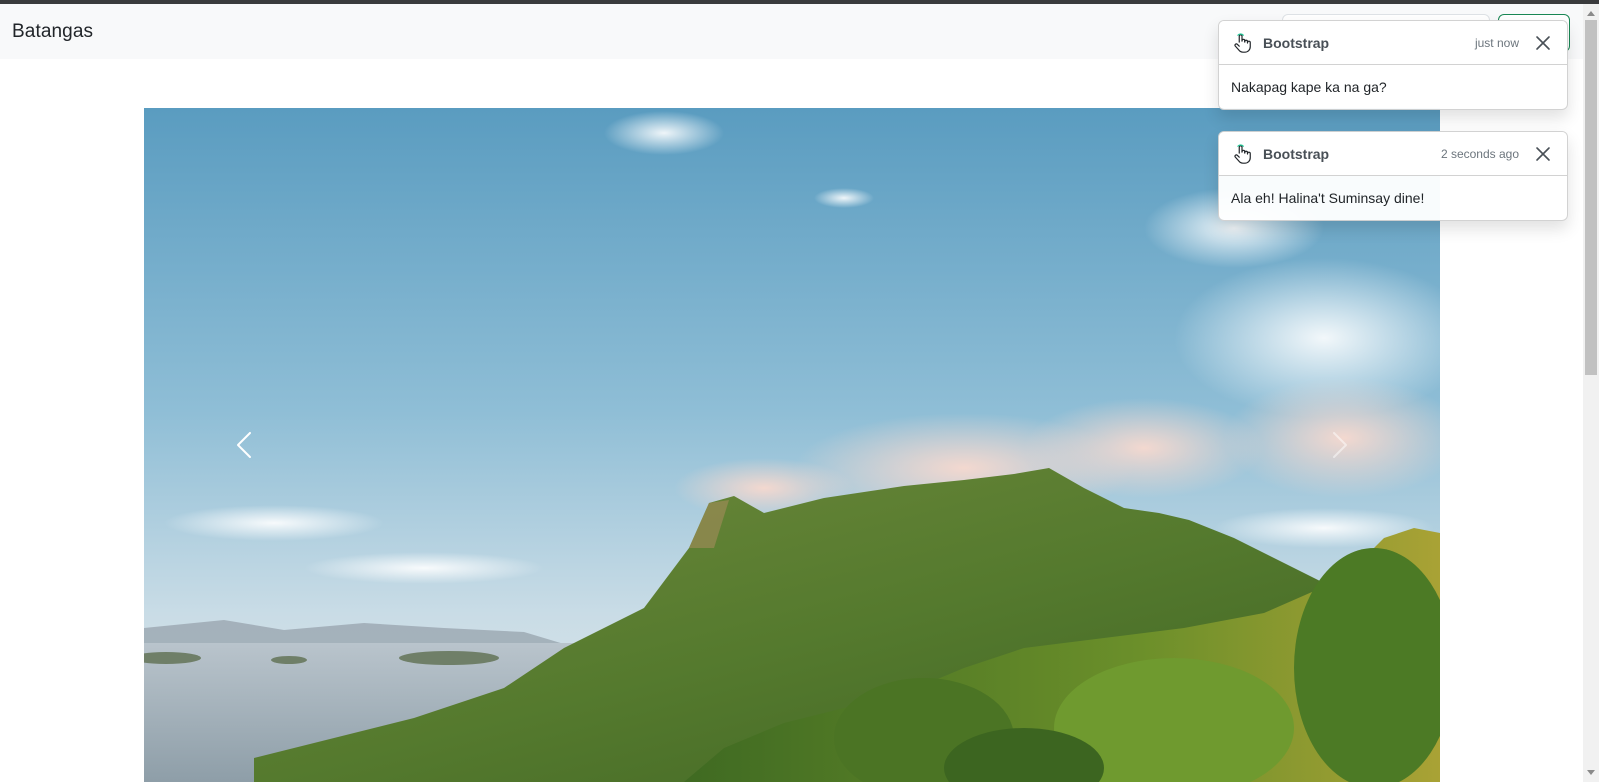 The width and height of the screenshot is (1599, 782). I want to click on toast-timestamp: 2 seconds ago, so click(1479, 153).